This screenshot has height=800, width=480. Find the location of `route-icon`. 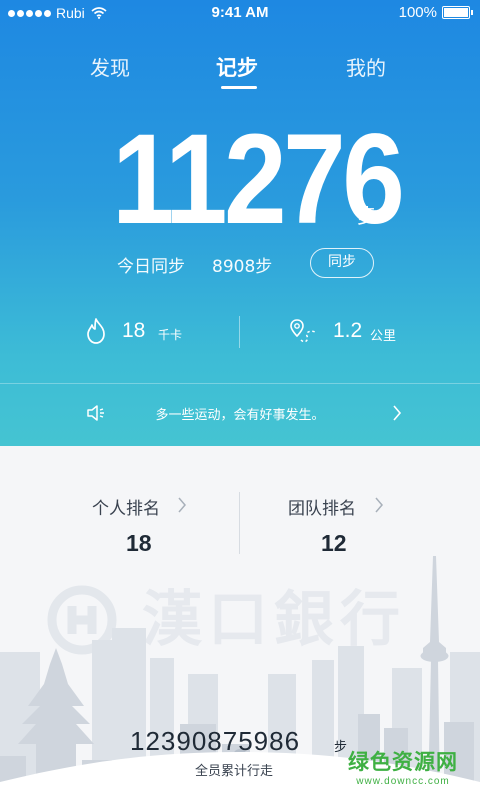

route-icon is located at coordinates (303, 331).